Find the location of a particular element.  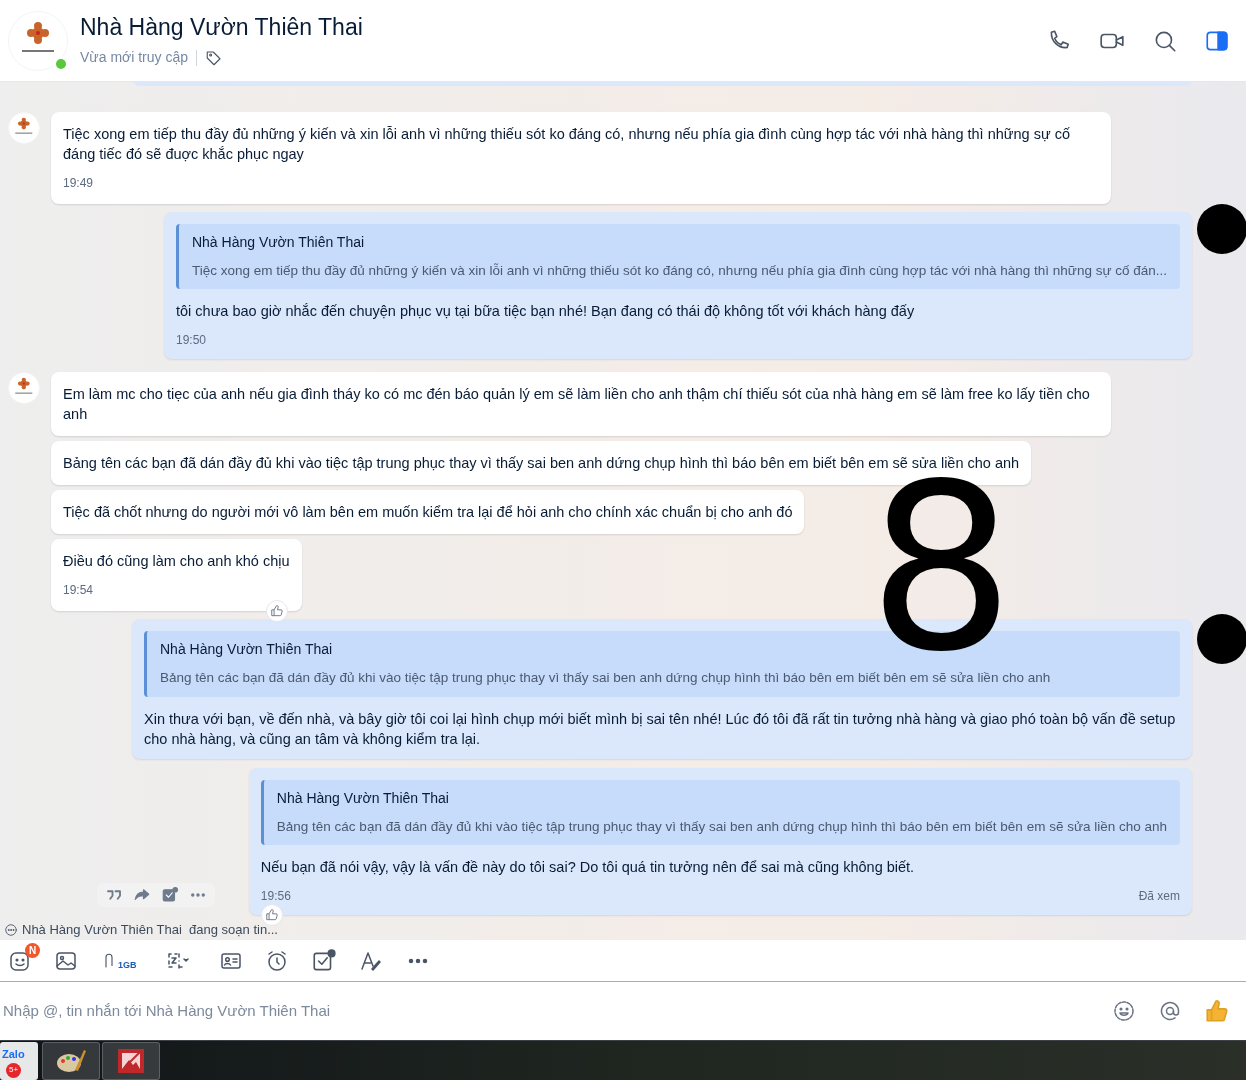

app-label: Zalo is located at coordinates (13, 1054).